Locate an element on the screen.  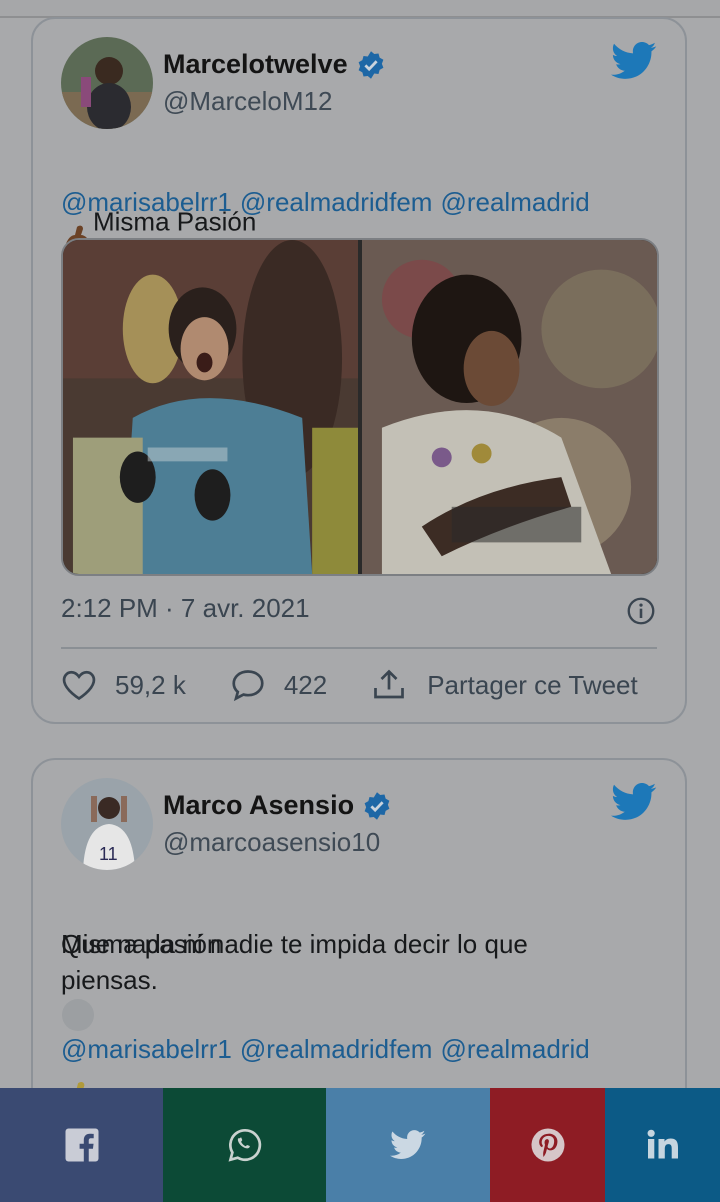
tweet-timestamp: 2:12 PM · 7 avr. 2021 is located at coordinates (185, 608).